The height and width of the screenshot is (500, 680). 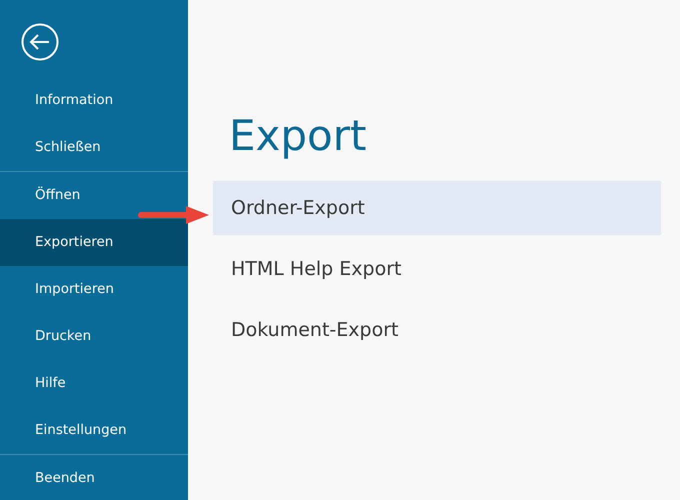 What do you see at coordinates (94, 195) in the screenshot?
I see `sidebar-item: Öffnen` at bounding box center [94, 195].